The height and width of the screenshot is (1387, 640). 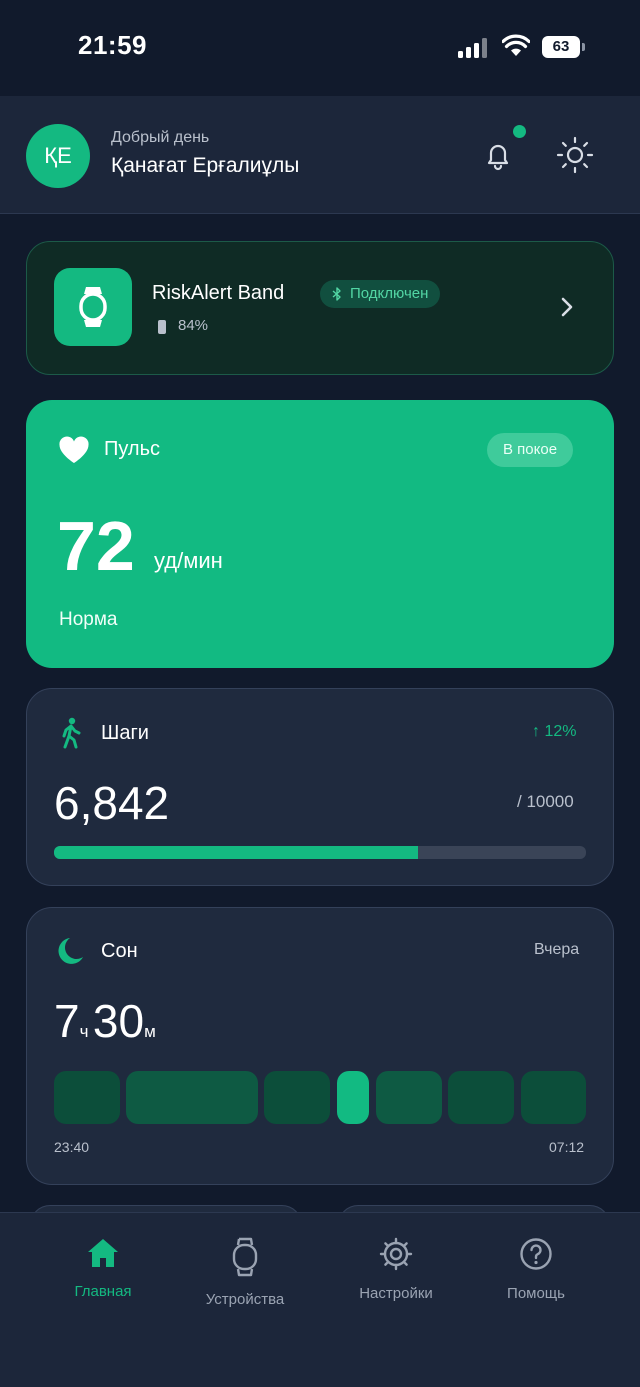 What do you see at coordinates (575, 155) in the screenshot?
I see `theme-toggle-sun-icon` at bounding box center [575, 155].